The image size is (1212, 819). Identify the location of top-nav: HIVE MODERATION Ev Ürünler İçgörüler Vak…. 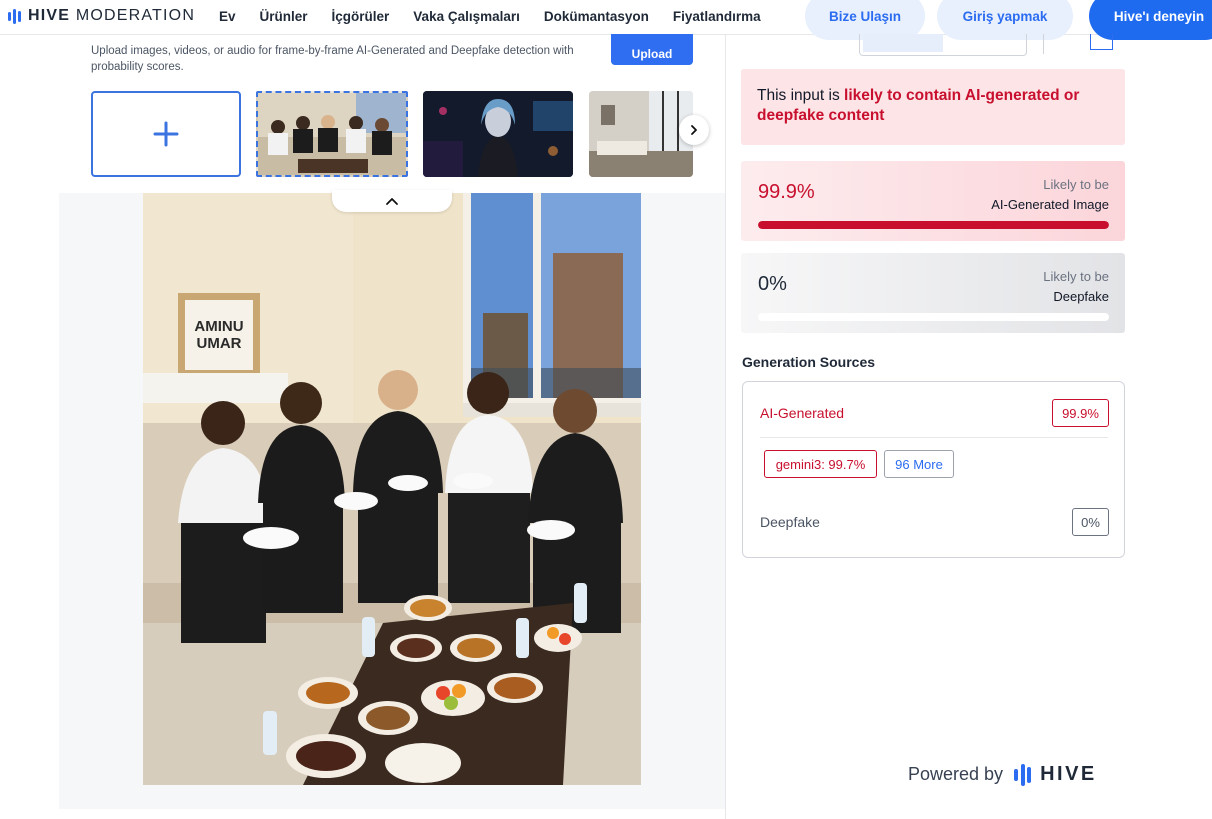
(606, 20).